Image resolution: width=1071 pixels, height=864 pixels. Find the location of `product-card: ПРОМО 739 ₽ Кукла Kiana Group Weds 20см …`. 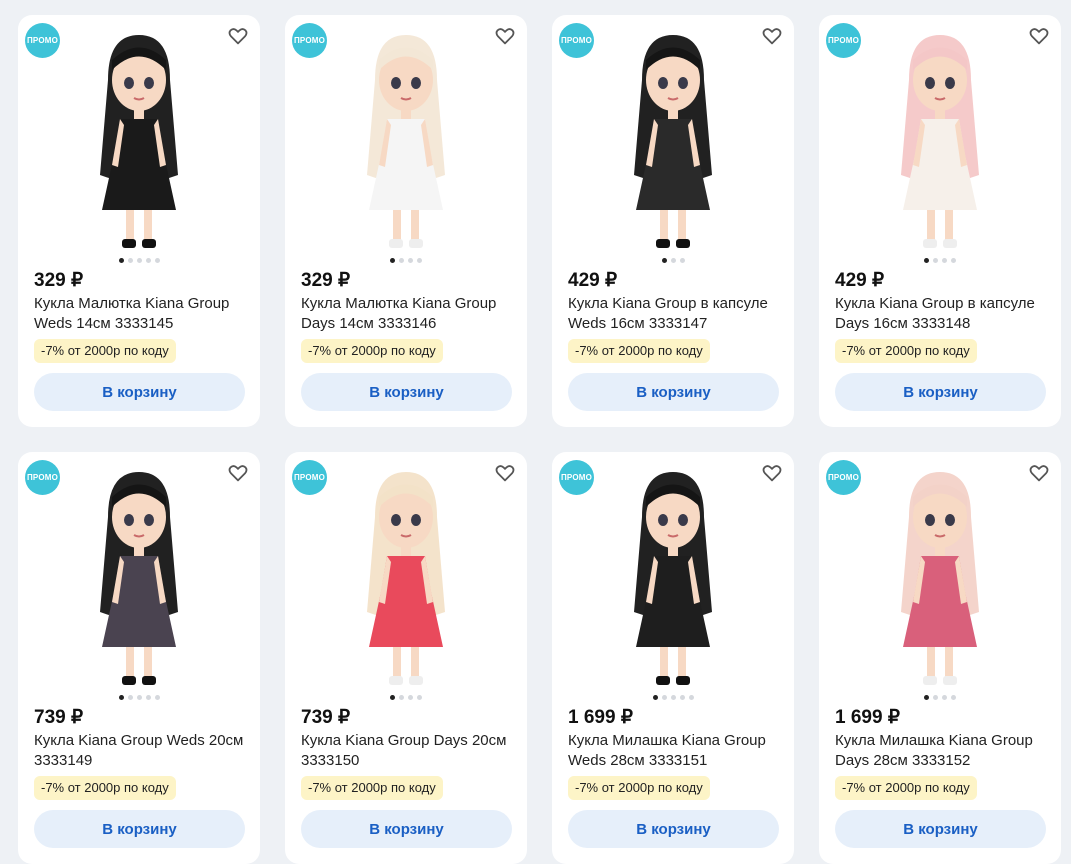

product-card: ПРОМО 739 ₽ Кукла Kiana Group Weds 20см … is located at coordinates (139, 658).